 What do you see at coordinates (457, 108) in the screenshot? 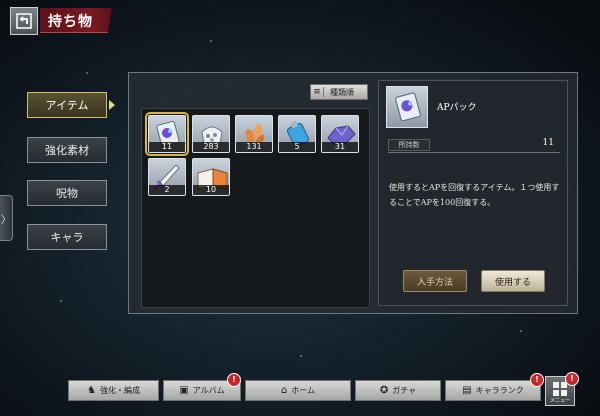
I see `item-name: APパック` at bounding box center [457, 108].